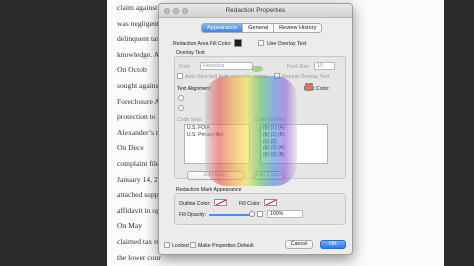 This screenshot has width=474, height=266. Describe the element at coordinates (195, 204) in the screenshot. I see `outline-color-label: Outline Color:` at that location.